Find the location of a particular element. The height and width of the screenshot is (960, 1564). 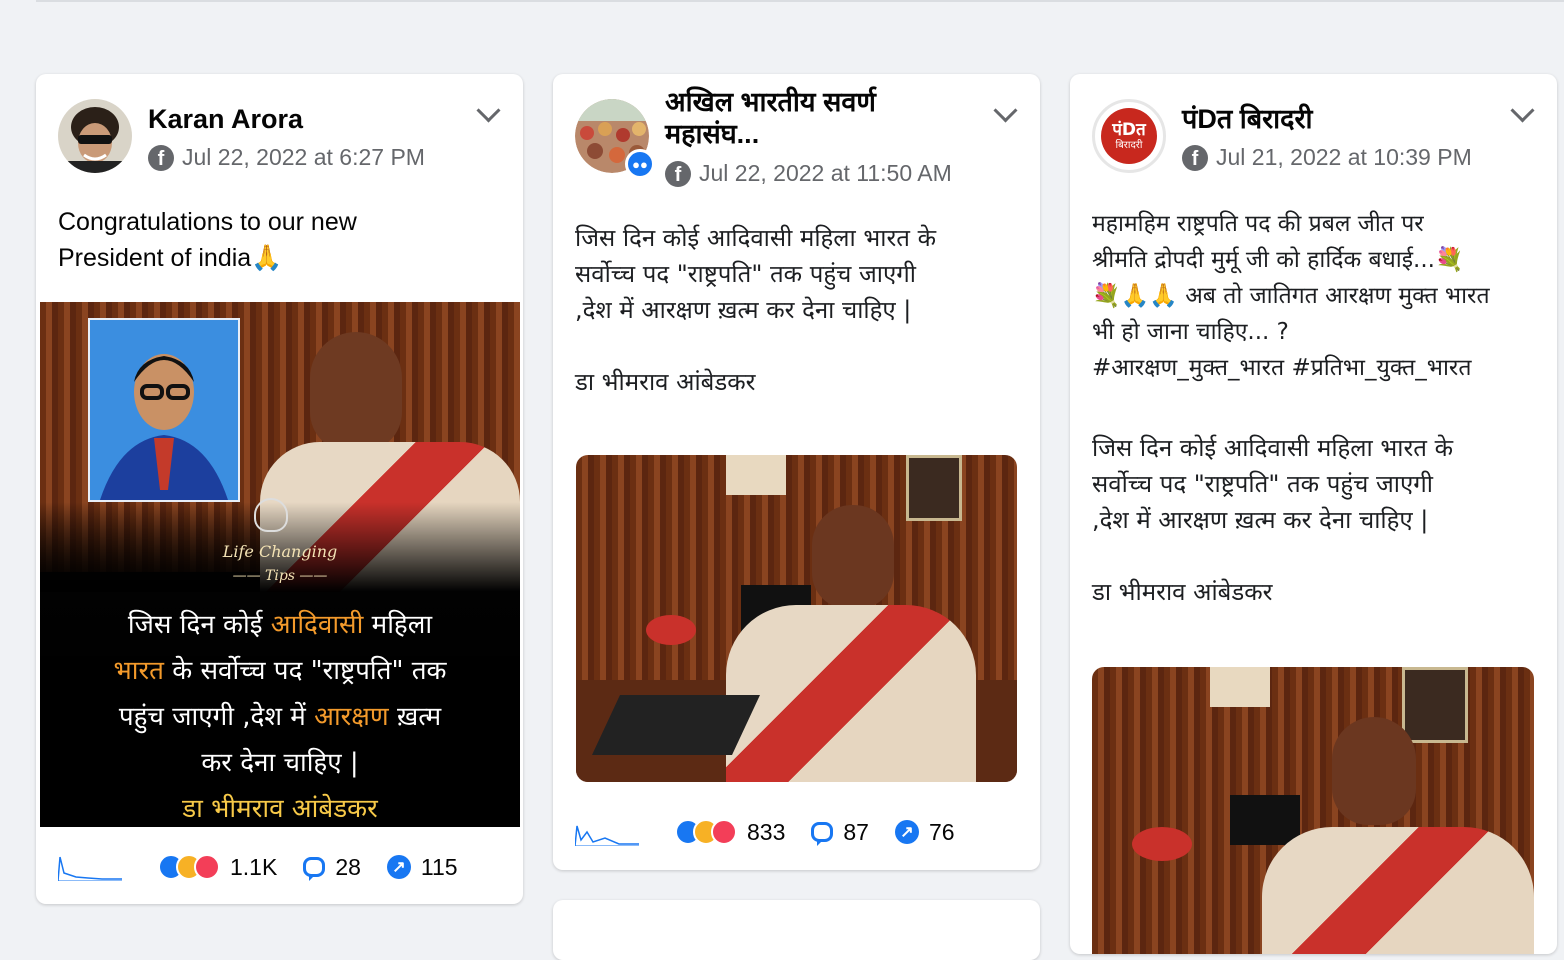

portrait-frame is located at coordinates (164, 410).